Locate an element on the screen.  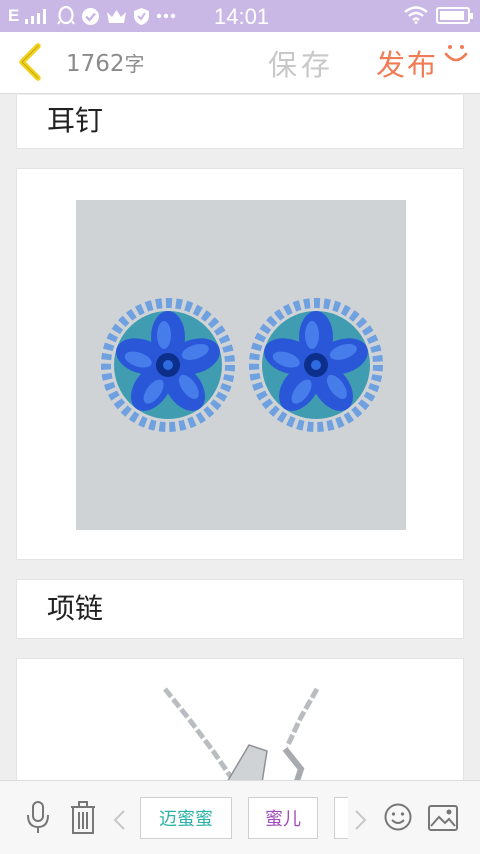
word-count-unit: 字 is located at coordinates (134, 64).